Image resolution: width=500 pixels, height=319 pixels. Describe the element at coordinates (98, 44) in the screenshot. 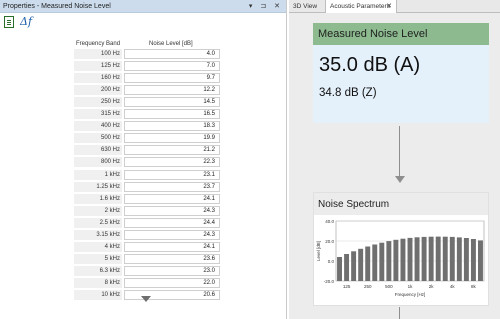

I see `column-header-frequency-band: Frequency Band` at that location.